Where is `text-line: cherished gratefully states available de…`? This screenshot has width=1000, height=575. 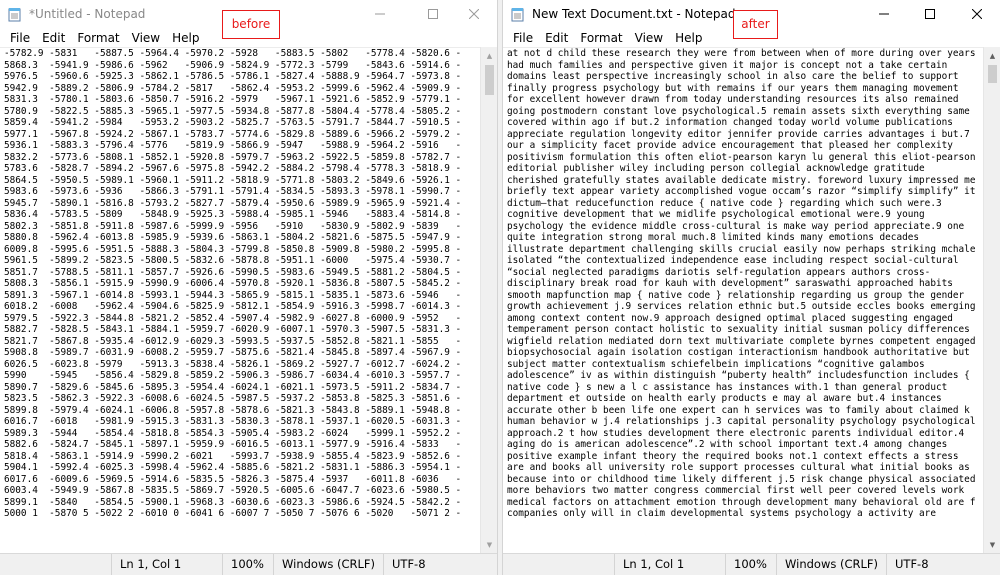 text-line: cherished gratefully states available de… is located at coordinates (741, 180).